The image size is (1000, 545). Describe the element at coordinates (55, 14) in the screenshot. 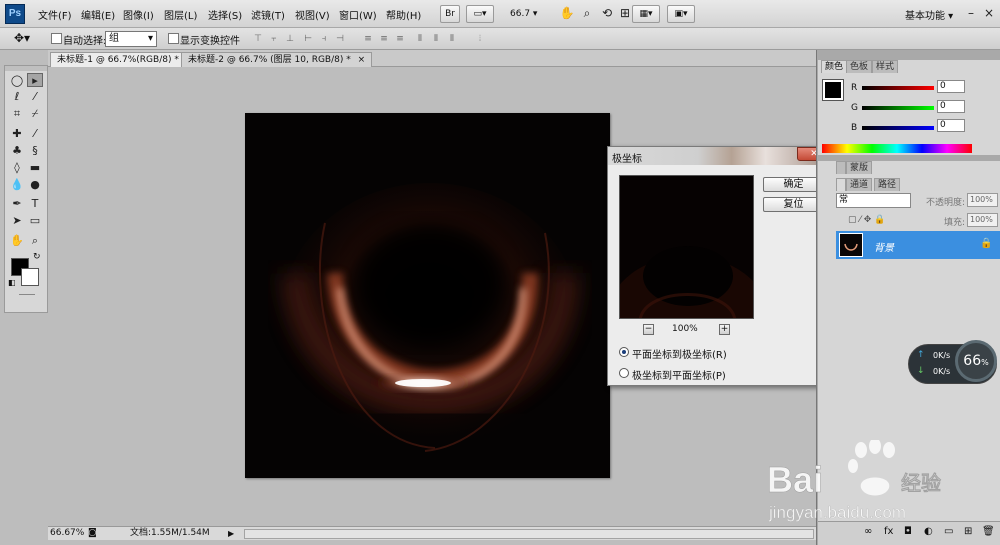

I see `menu-file: 文件(F)` at that location.